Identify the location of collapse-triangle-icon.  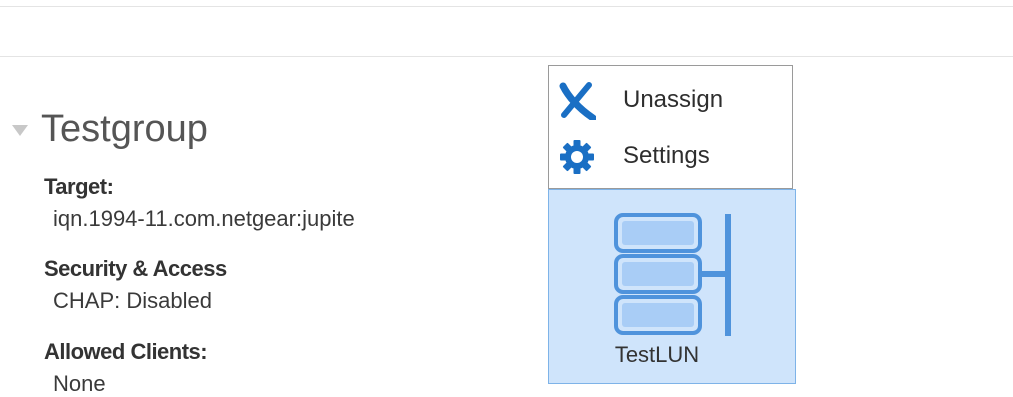
(20, 130).